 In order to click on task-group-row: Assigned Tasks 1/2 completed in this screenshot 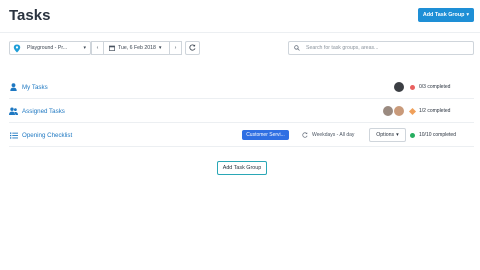, I will do `click(240, 111)`.